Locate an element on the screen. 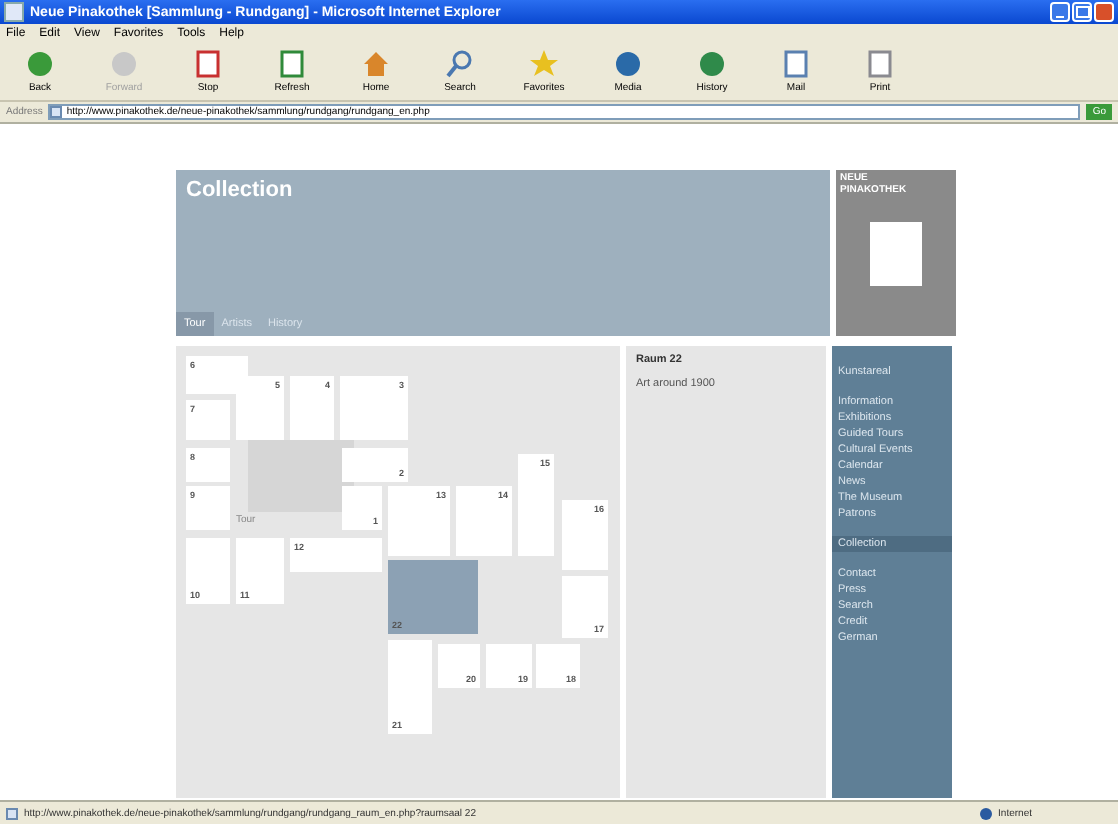 This screenshot has height=824, width=1118. globe-icon is located at coordinates (986, 813).